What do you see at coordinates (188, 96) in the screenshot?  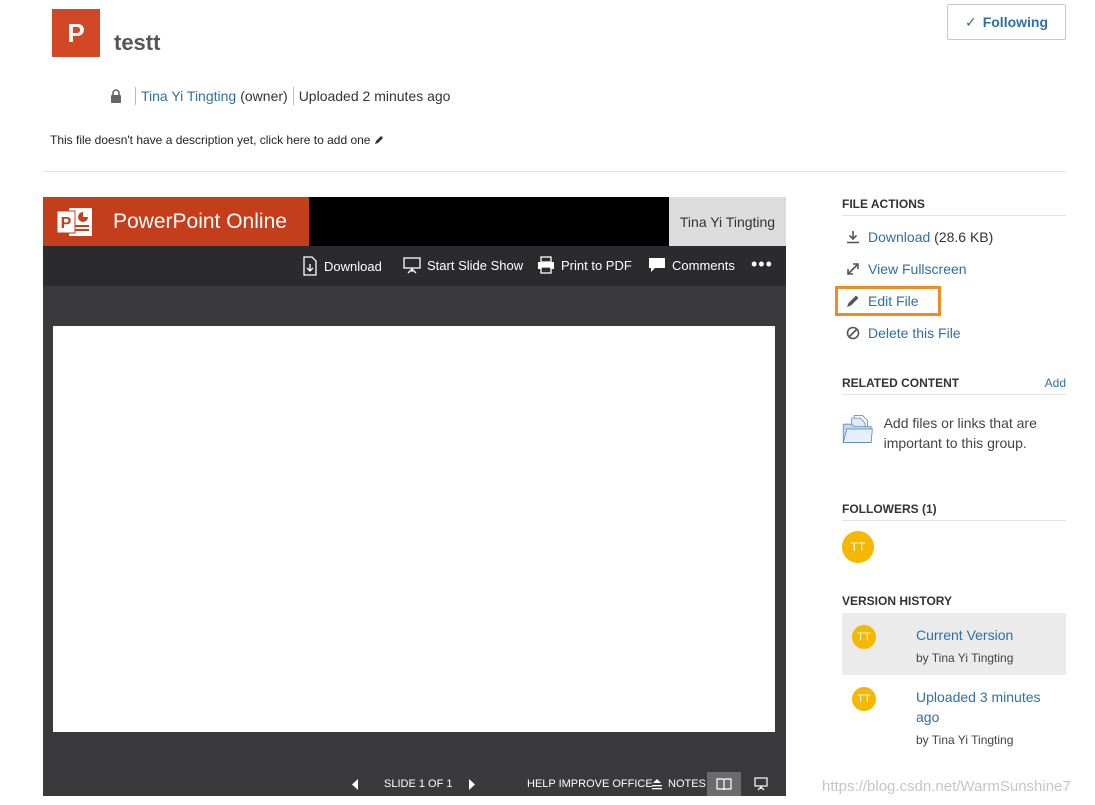 I see `owner-link: Tina Yi Tingting` at bounding box center [188, 96].